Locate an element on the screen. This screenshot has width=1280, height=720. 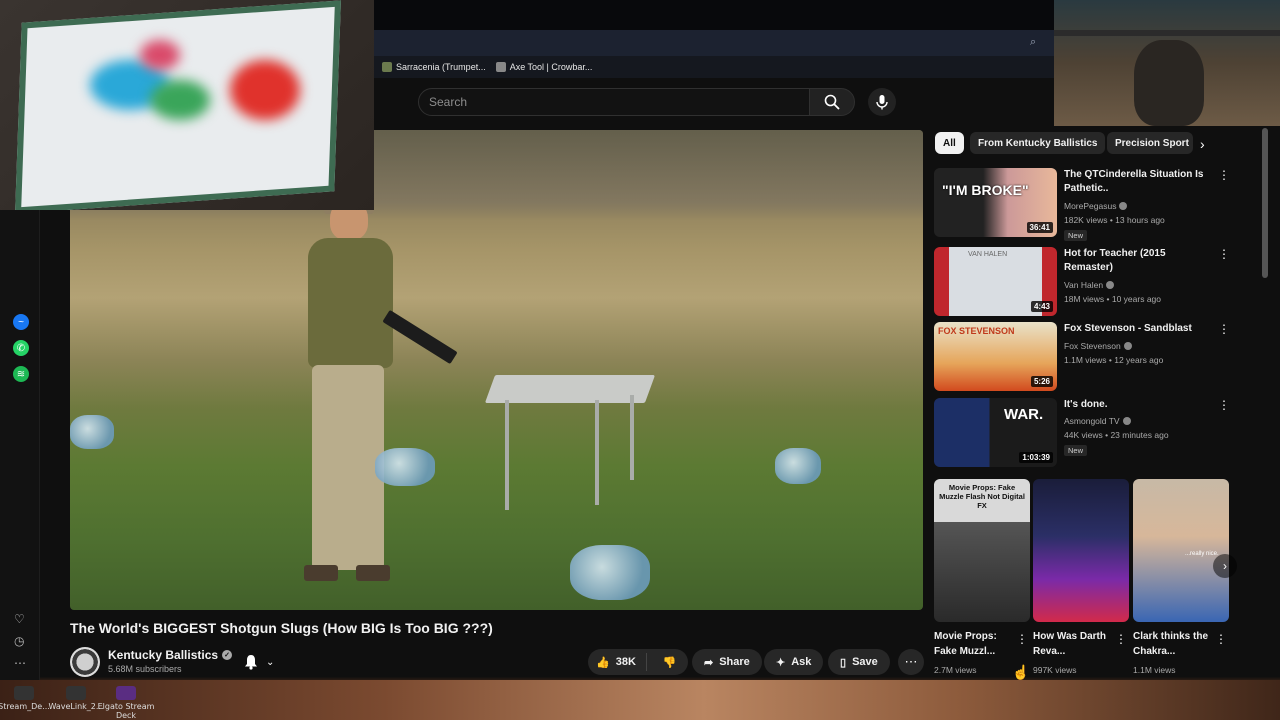
history-icon: ◷ is located at coordinates (19, 641).